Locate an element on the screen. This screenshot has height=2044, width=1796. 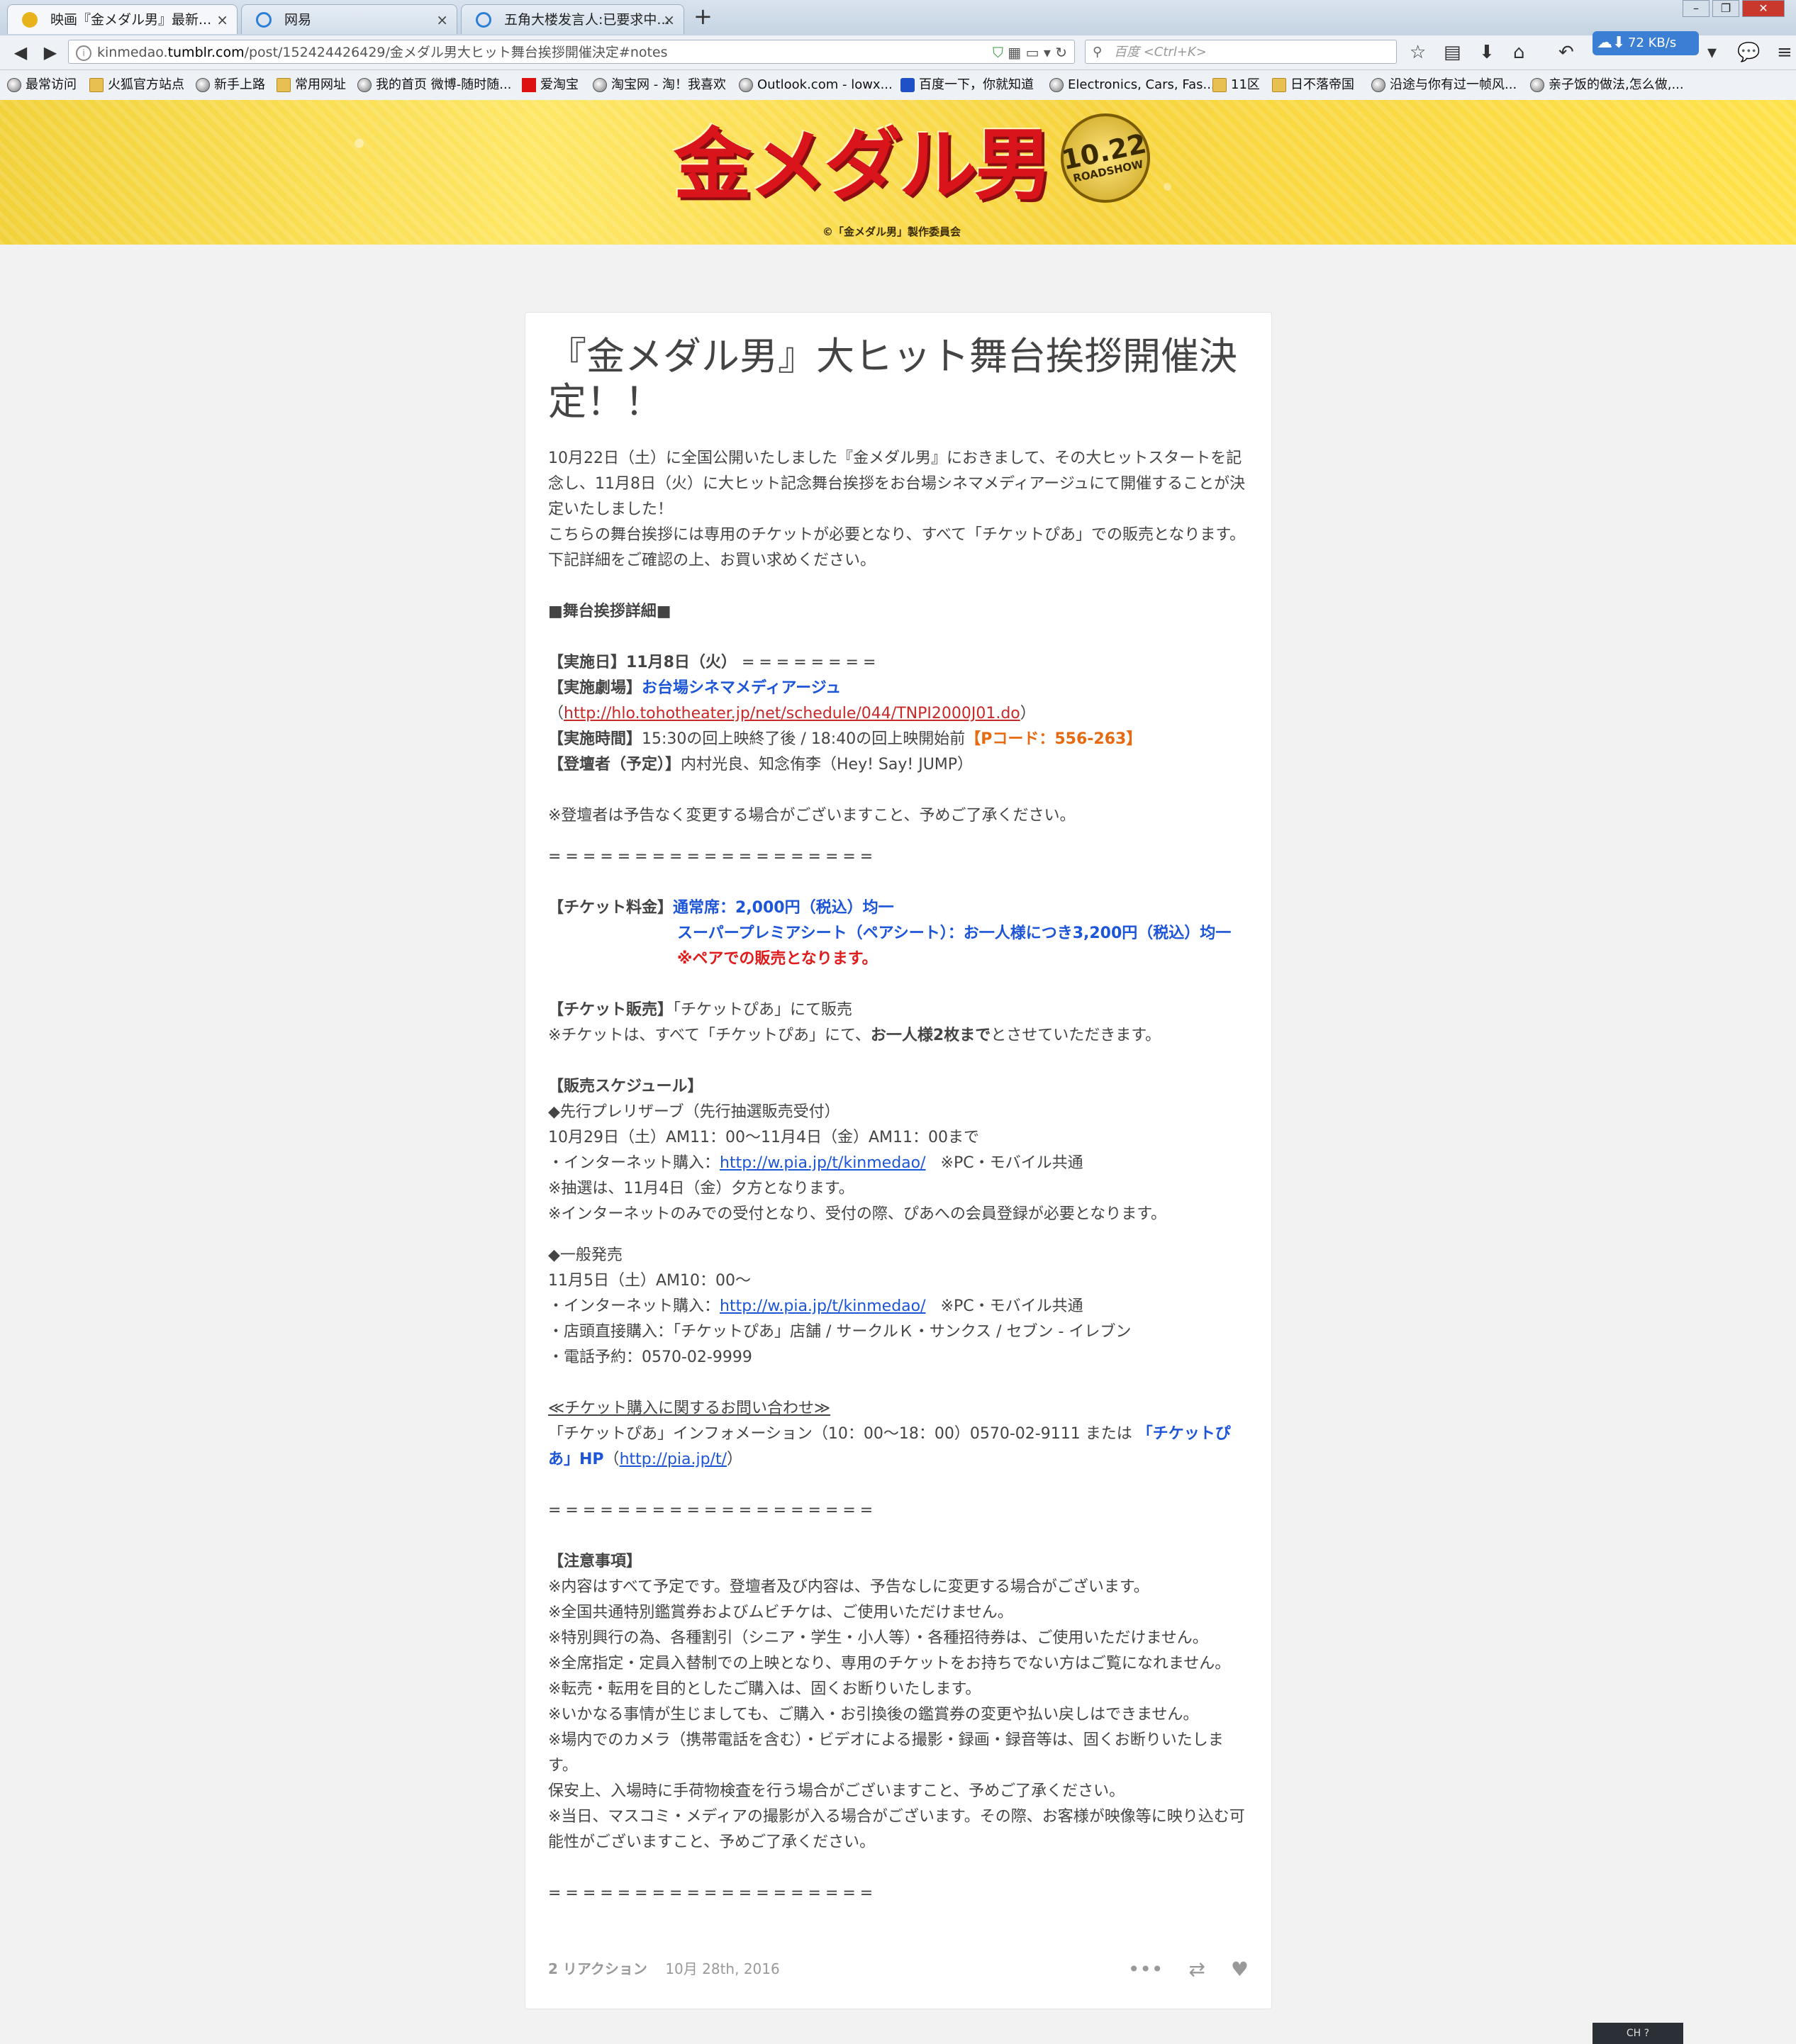
tab-163: 网易 × is located at coordinates (349, 19).